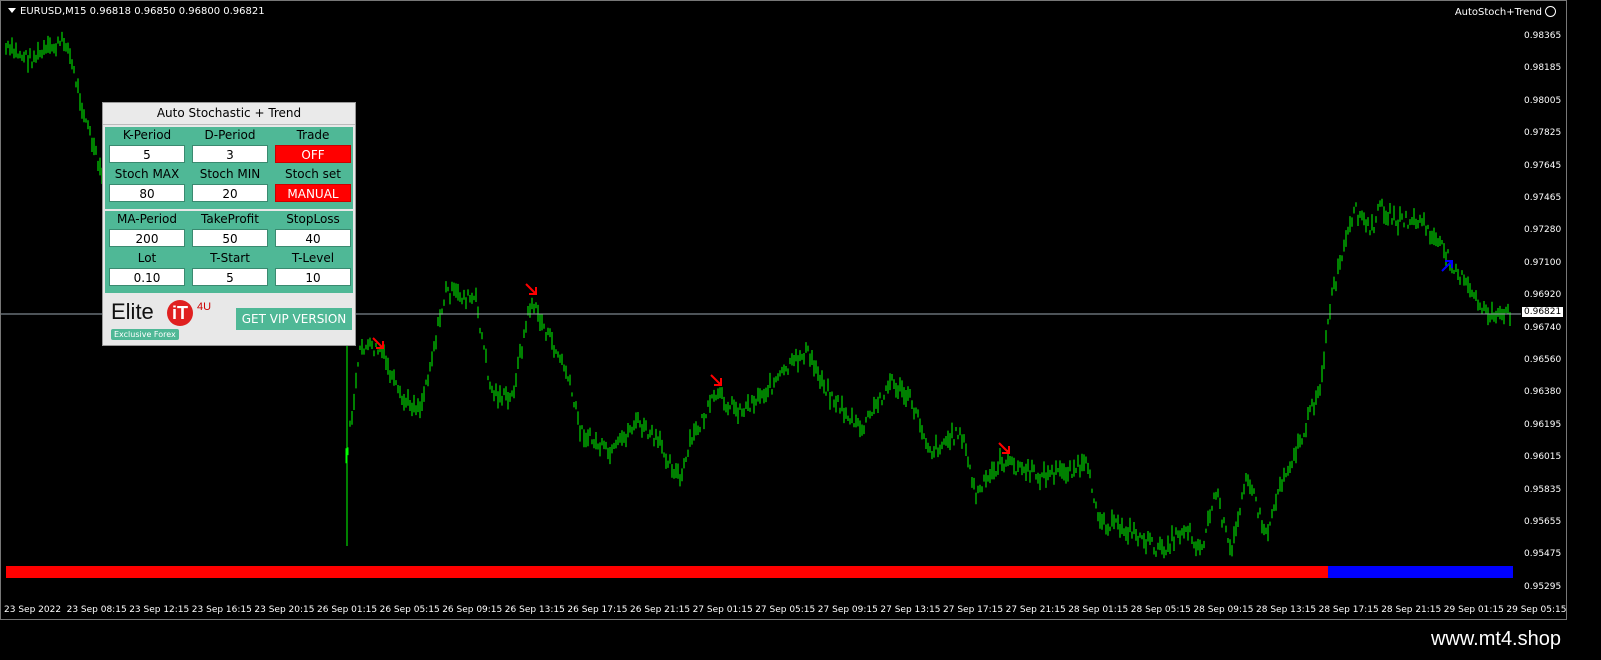 The width and height of the screenshot is (1601, 660). What do you see at coordinates (313, 193) in the screenshot?
I see `stoch-set-button: MANUAL` at bounding box center [313, 193].